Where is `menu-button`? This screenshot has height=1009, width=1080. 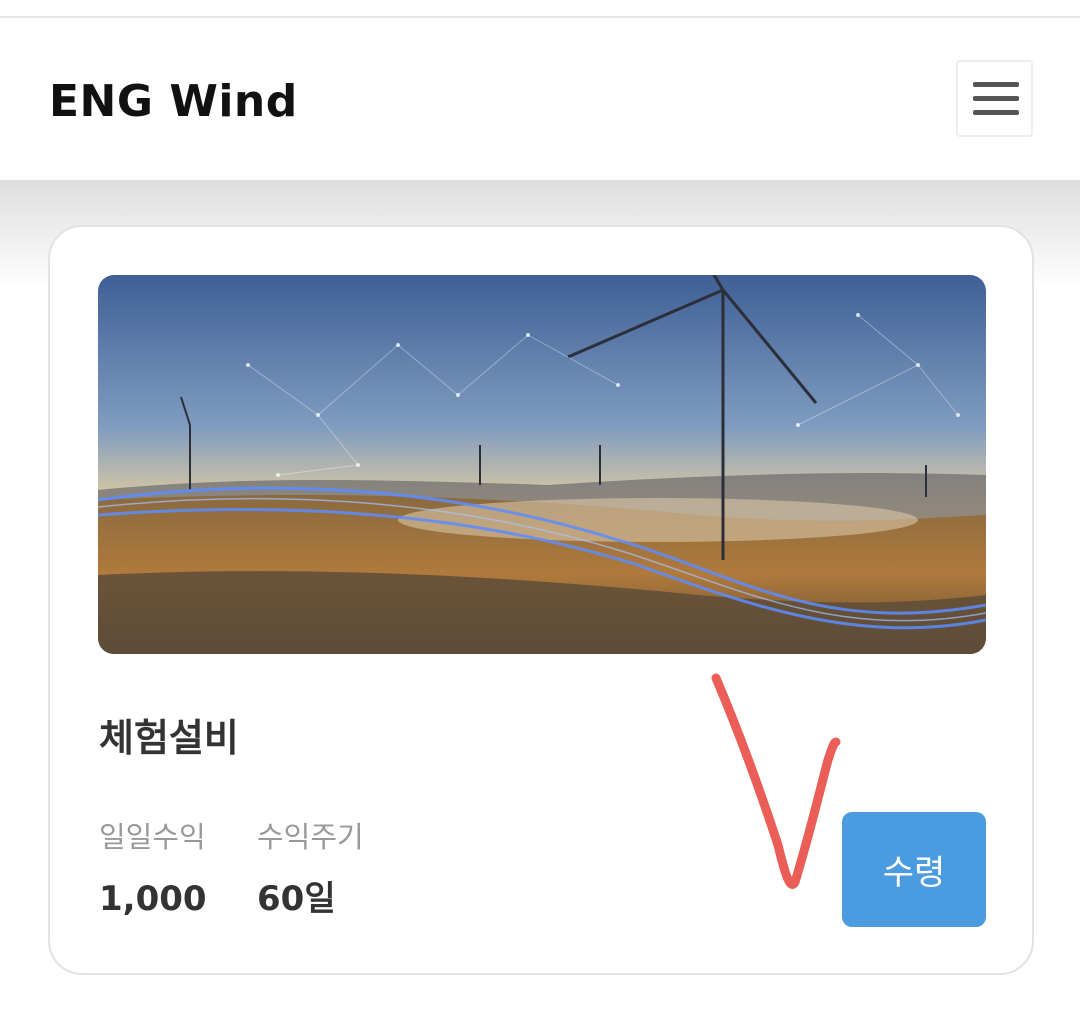 menu-button is located at coordinates (994, 98).